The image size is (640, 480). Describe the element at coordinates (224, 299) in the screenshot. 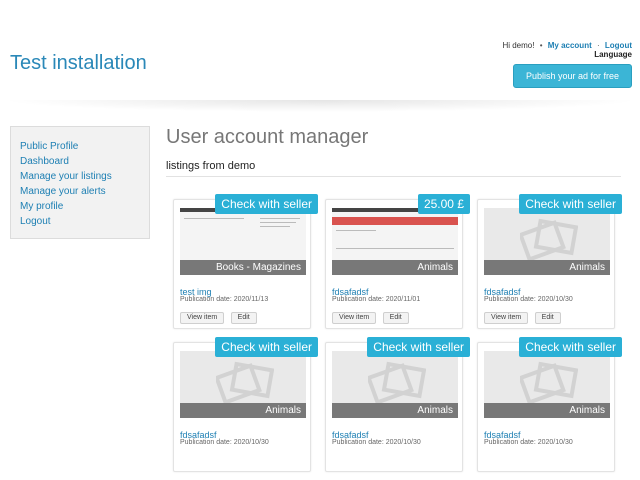

I see `listing-date: Publication date: 2020/11/13` at that location.